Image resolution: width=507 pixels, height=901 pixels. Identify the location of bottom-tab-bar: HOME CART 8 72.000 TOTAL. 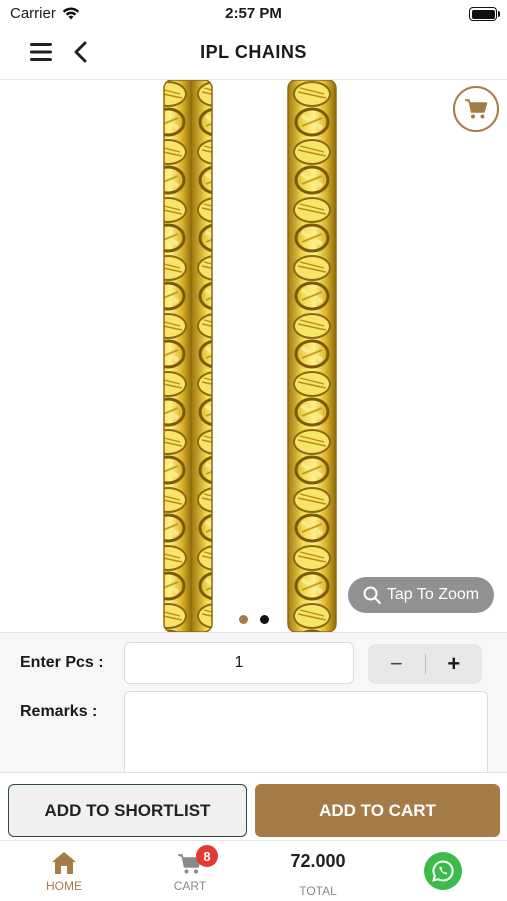
(253, 870).